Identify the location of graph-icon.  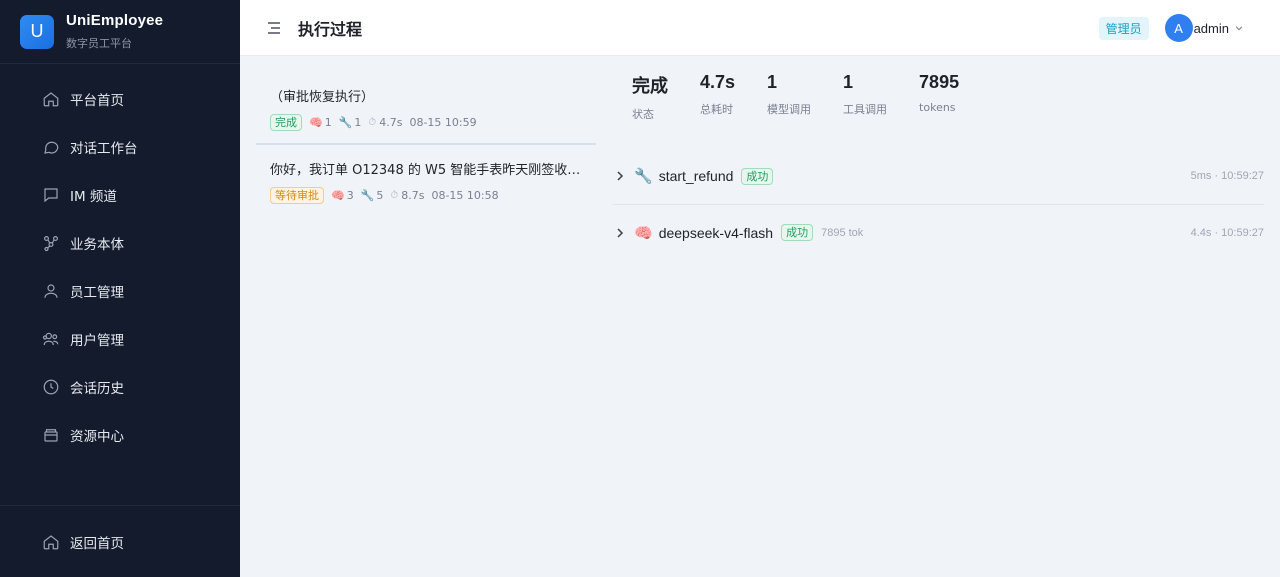
(51, 243).